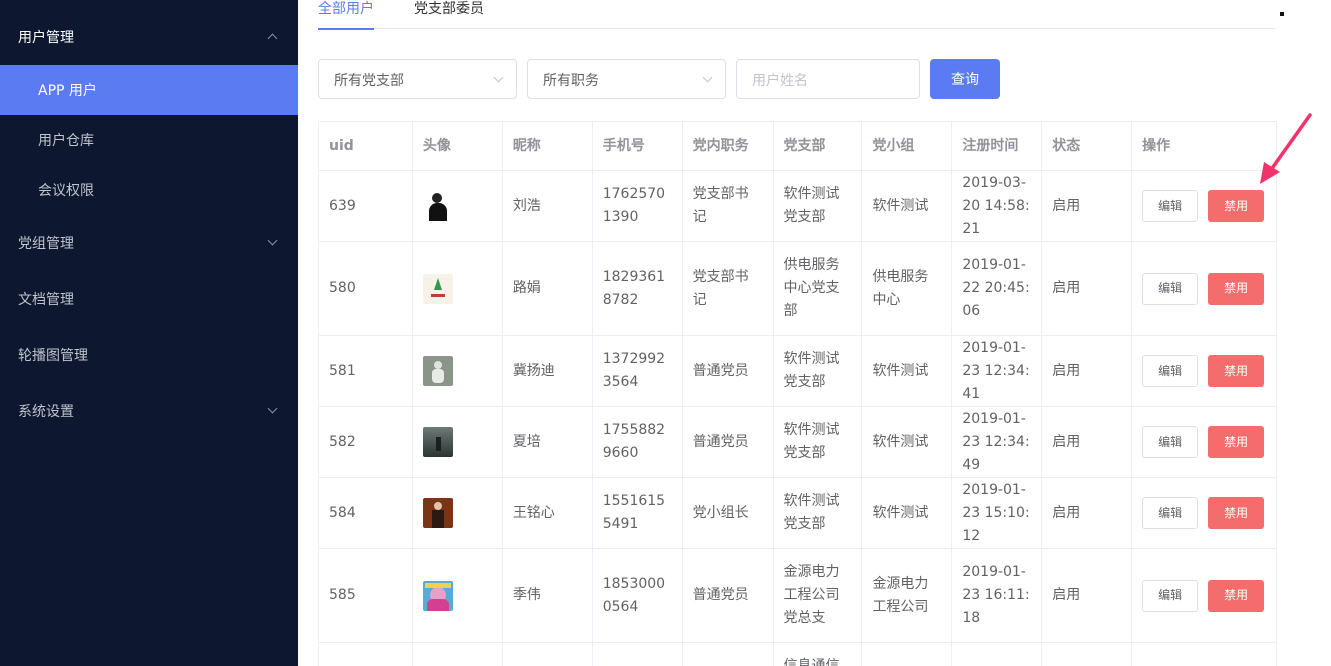 This screenshot has height=666, width=1331. I want to click on phone-cell: 18293618782, so click(638, 288).